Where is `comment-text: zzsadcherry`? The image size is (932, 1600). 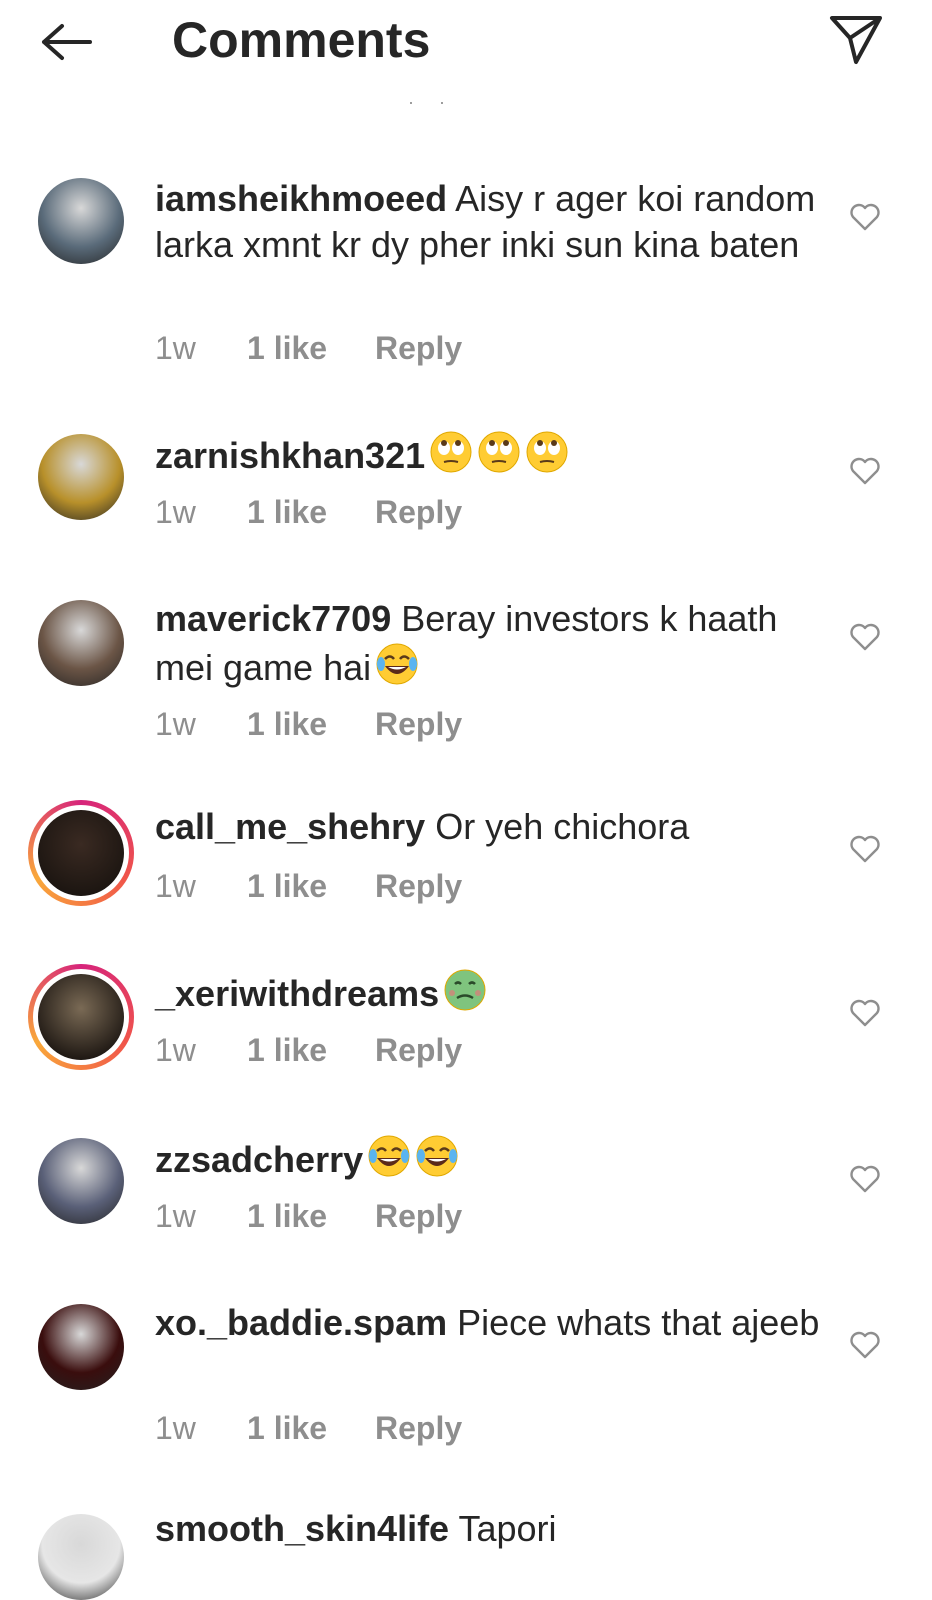 comment-text: zzsadcherry is located at coordinates (490, 1158).